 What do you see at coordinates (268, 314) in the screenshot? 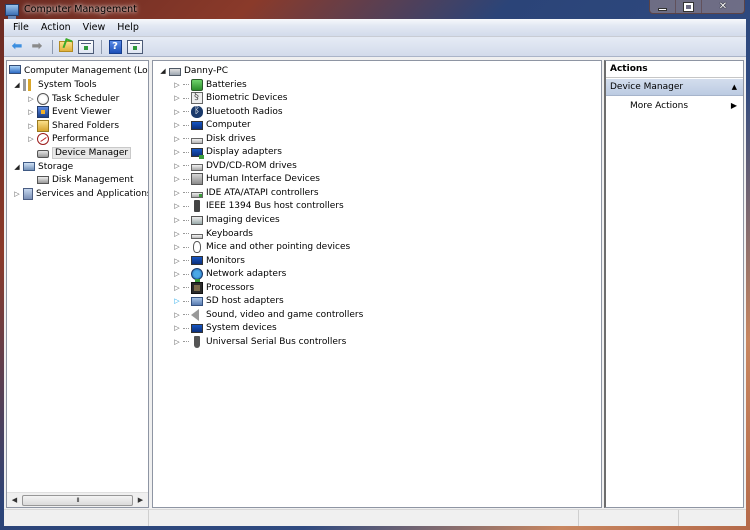
I see `device-category-sound-video-and-game-controllers: ▷ Sound, video and game controllers` at bounding box center [268, 314].